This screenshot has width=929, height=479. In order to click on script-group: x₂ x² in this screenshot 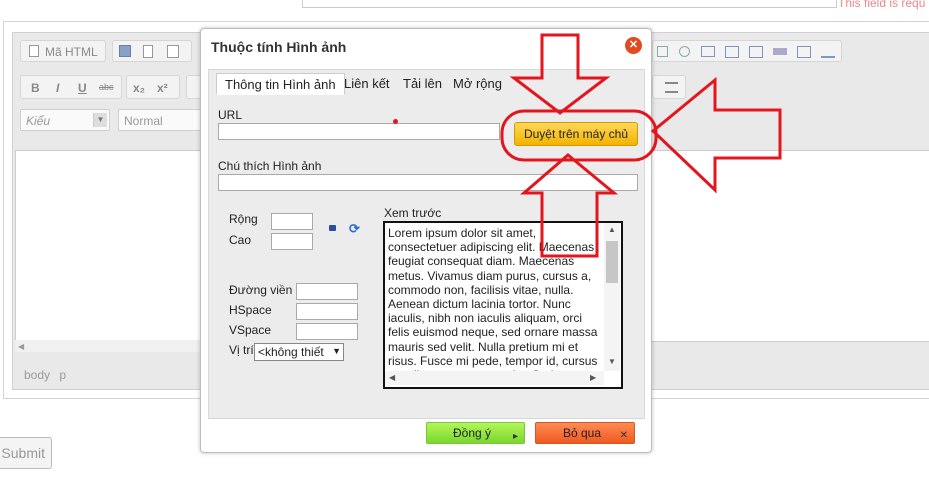, I will do `click(153, 87)`.